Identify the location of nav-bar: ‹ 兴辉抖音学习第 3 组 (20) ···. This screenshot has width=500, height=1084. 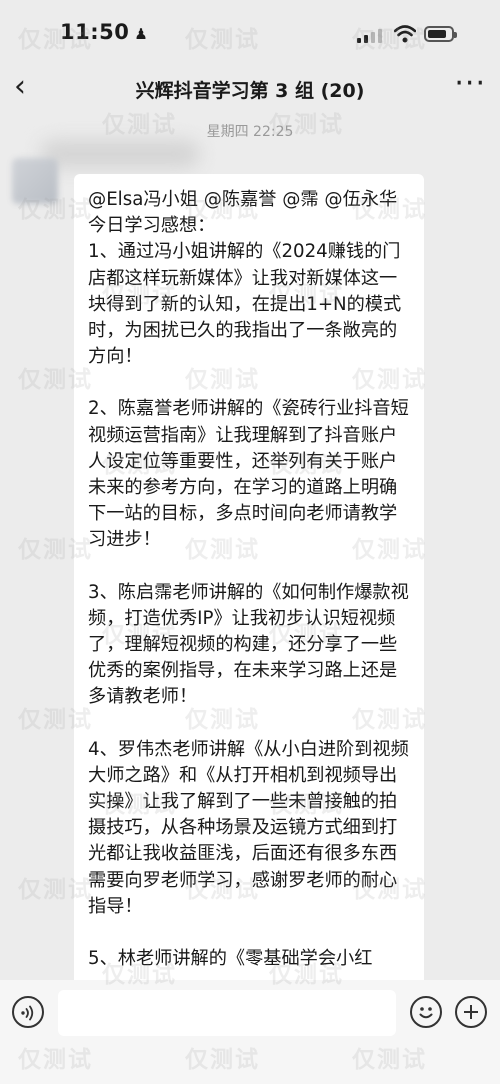
(250, 88).